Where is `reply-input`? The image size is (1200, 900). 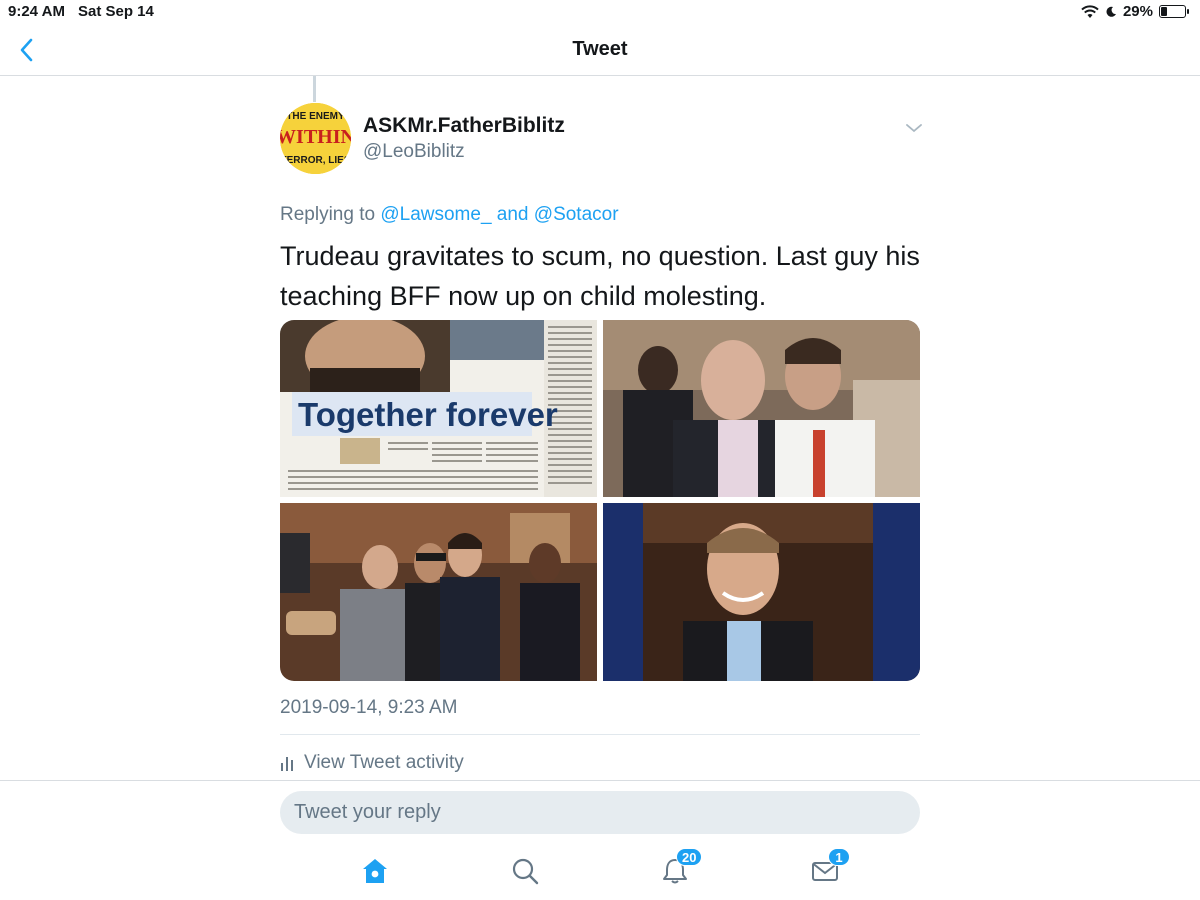
reply-input is located at coordinates (600, 812).